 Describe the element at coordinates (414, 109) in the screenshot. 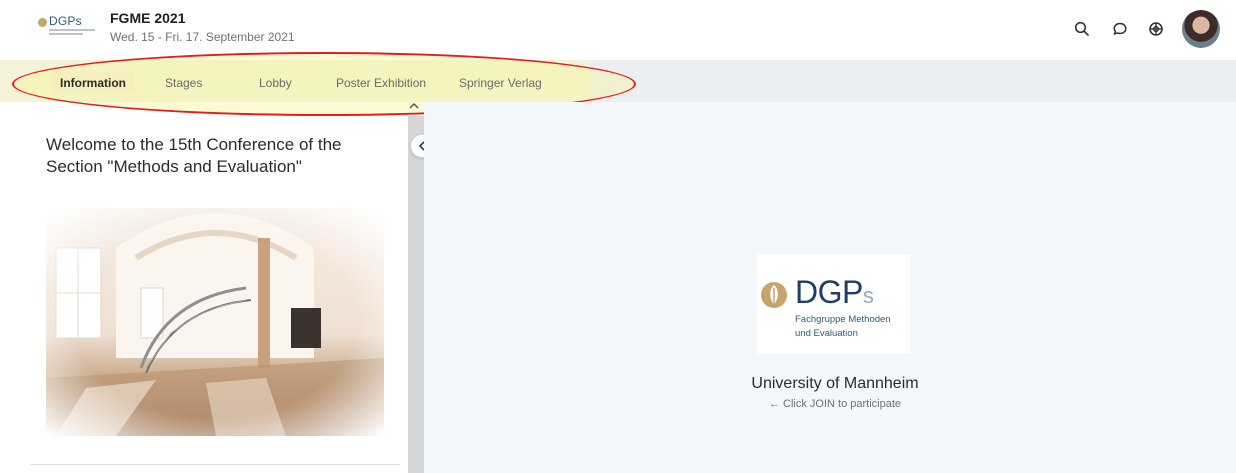

I see `chevron-up-icon` at that location.